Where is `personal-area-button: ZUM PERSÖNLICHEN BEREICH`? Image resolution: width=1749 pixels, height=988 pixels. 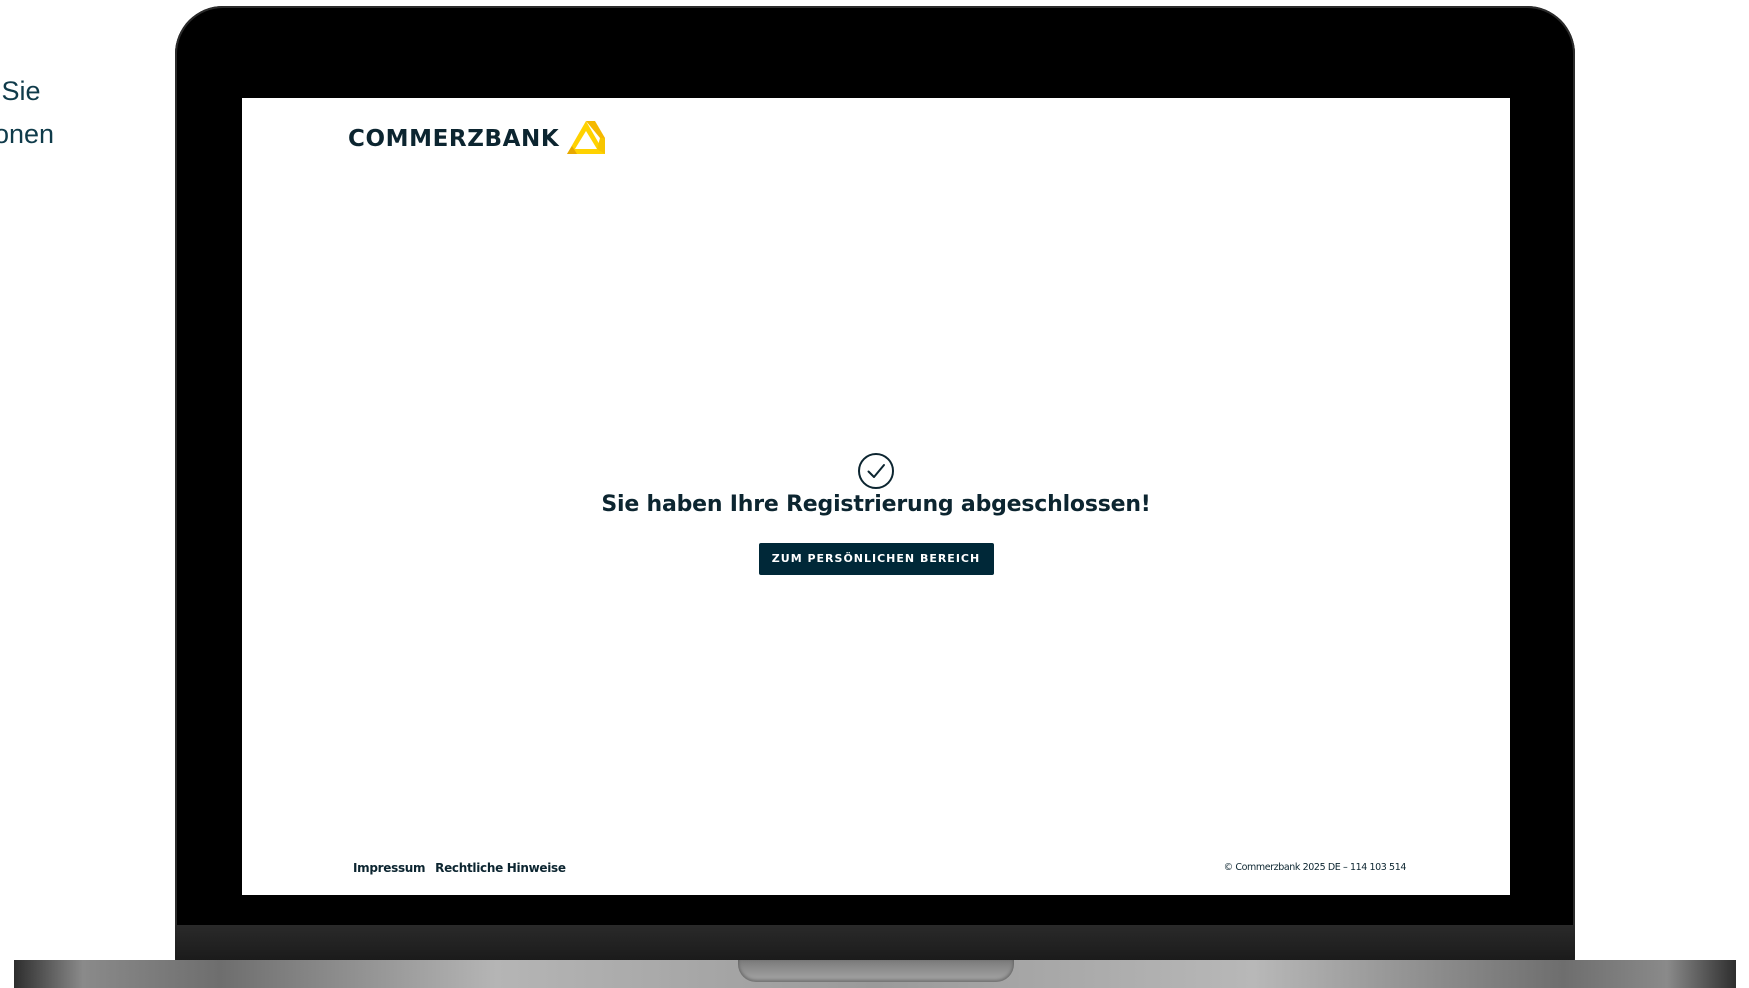 personal-area-button: ZUM PERSÖNLICHEN BEREICH is located at coordinates (876, 559).